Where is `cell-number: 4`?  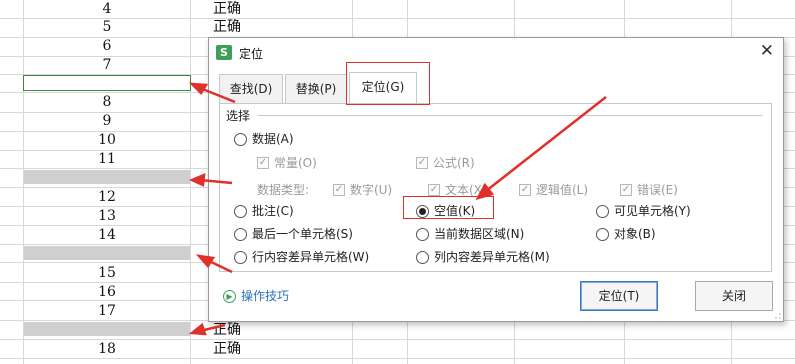 cell-number: 4 is located at coordinates (107, 9).